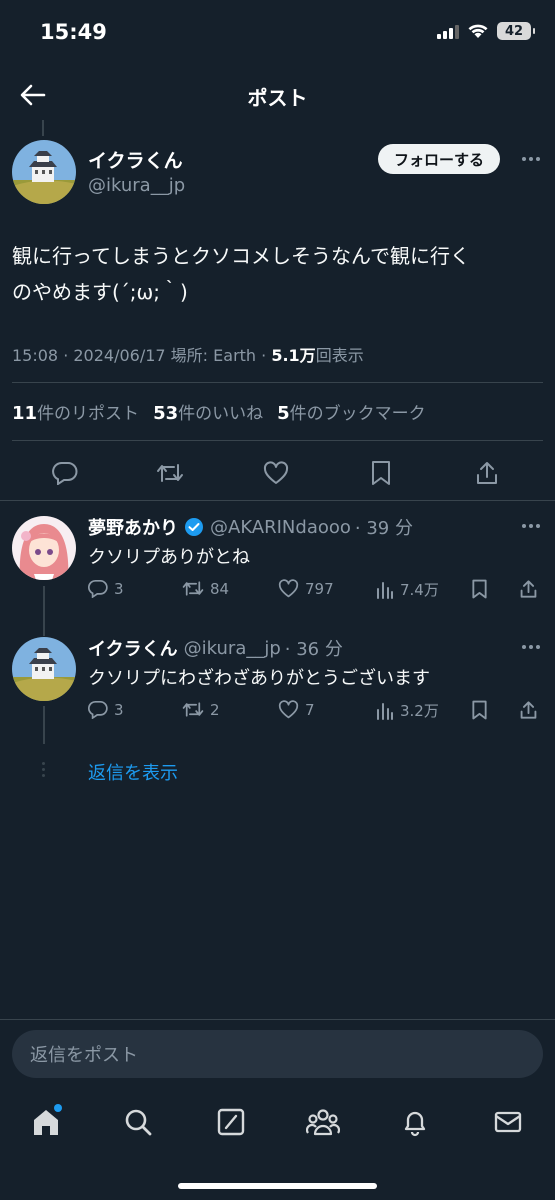 This screenshot has width=555, height=1200. I want to click on bell-icon, so click(415, 1124).